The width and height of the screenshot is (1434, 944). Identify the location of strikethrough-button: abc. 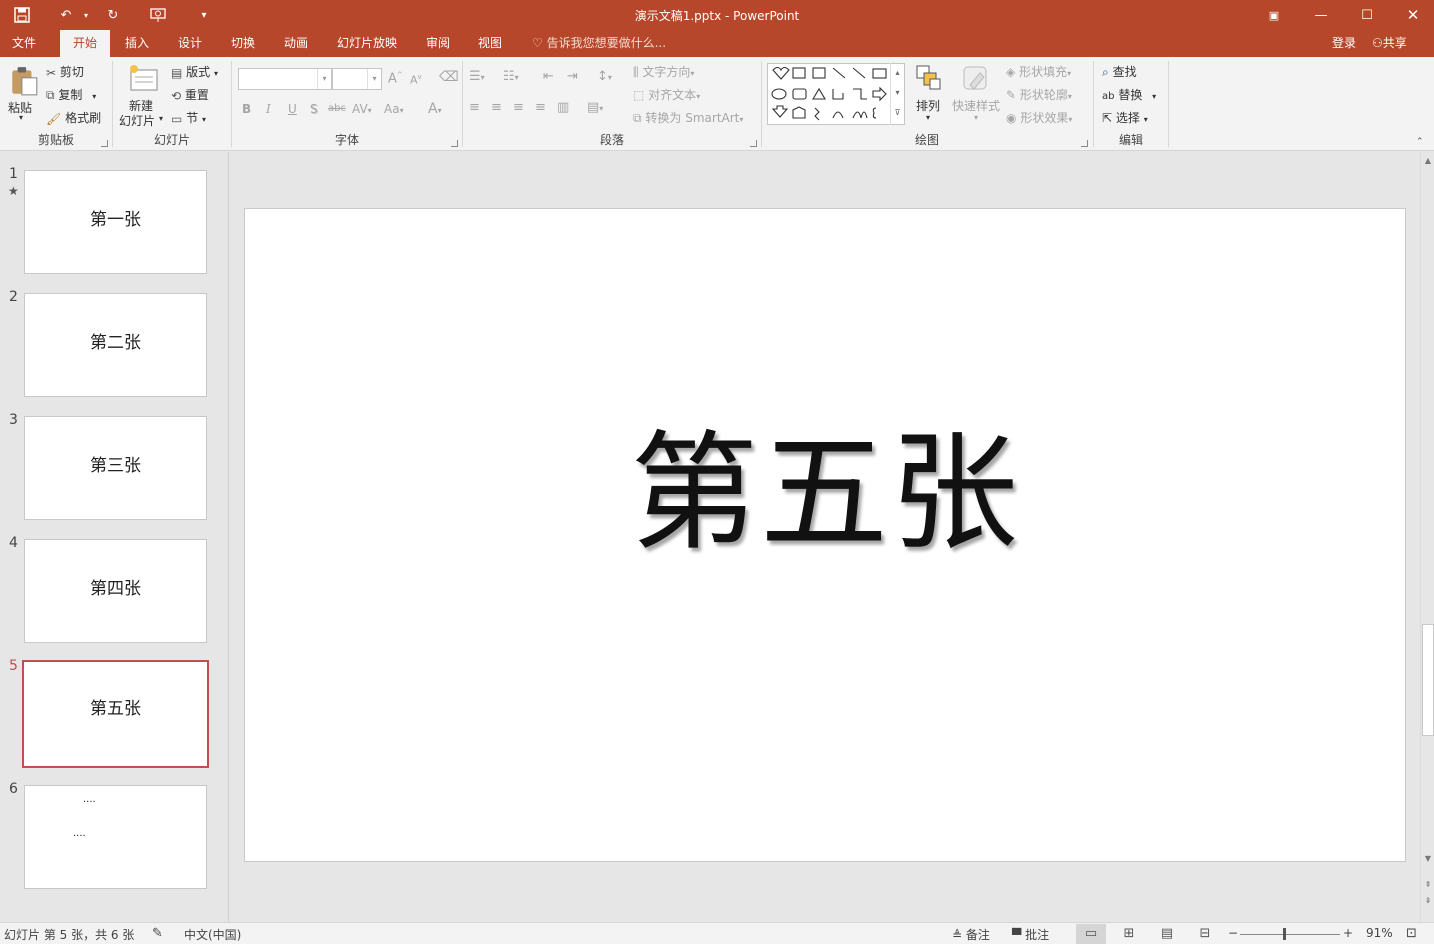
(337, 108).